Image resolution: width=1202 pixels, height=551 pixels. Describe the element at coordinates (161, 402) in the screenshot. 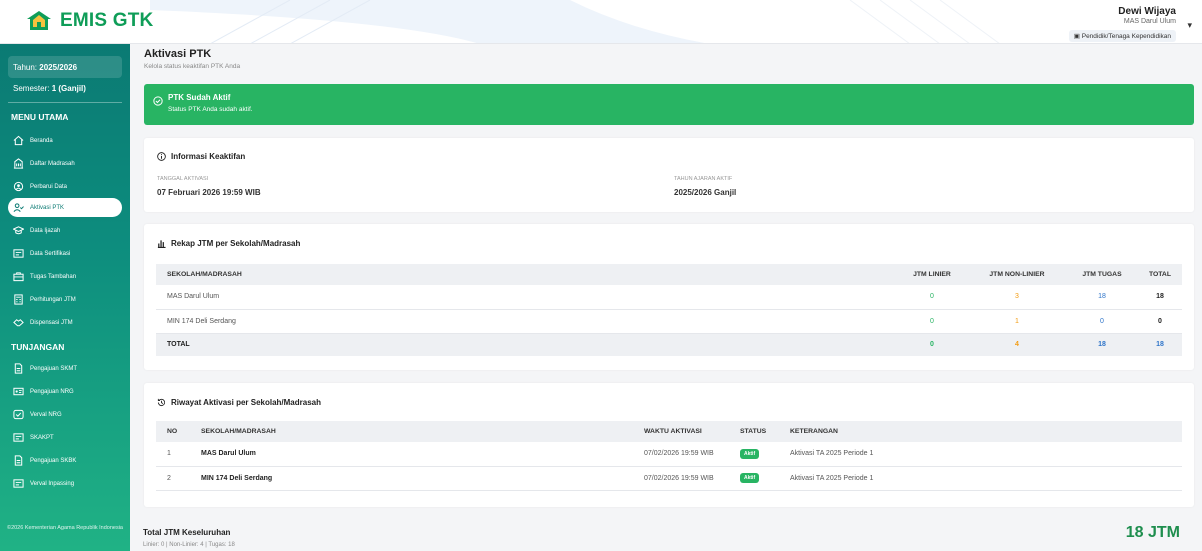

I see `history-icon` at that location.